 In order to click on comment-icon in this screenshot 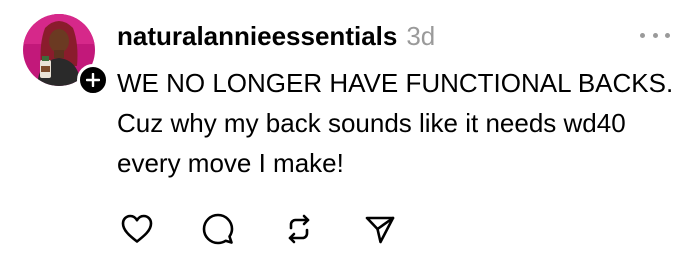, I will do `click(218, 229)`.